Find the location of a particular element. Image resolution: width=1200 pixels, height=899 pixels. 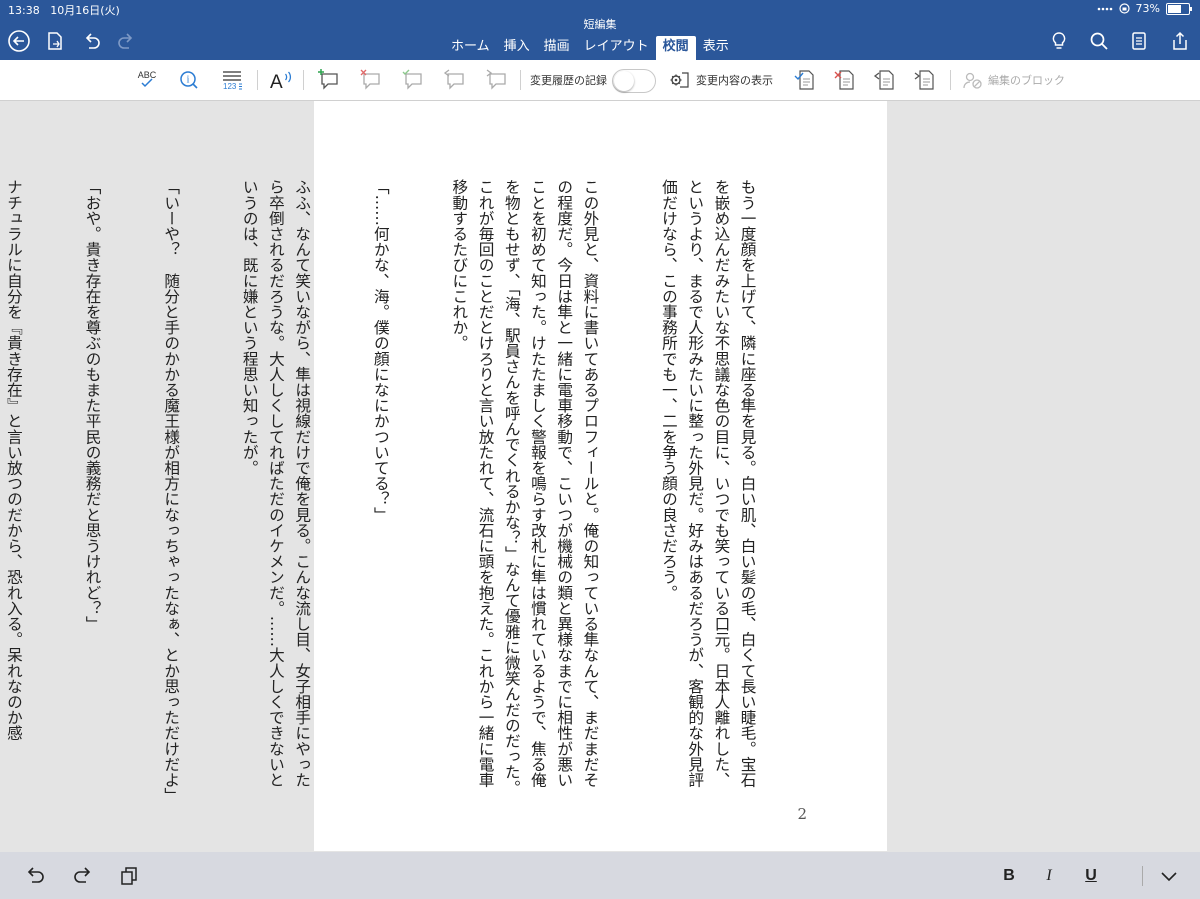

redo-button is located at coordinates (127, 41).